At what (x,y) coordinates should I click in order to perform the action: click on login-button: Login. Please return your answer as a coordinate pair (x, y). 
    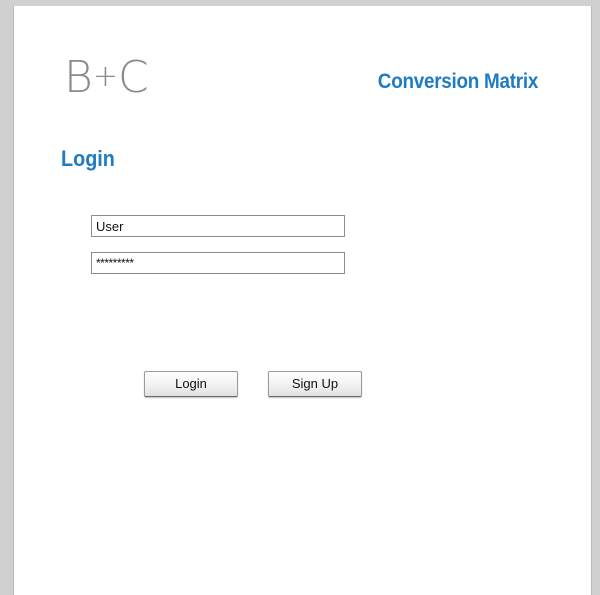
    Looking at the image, I should click on (191, 384).